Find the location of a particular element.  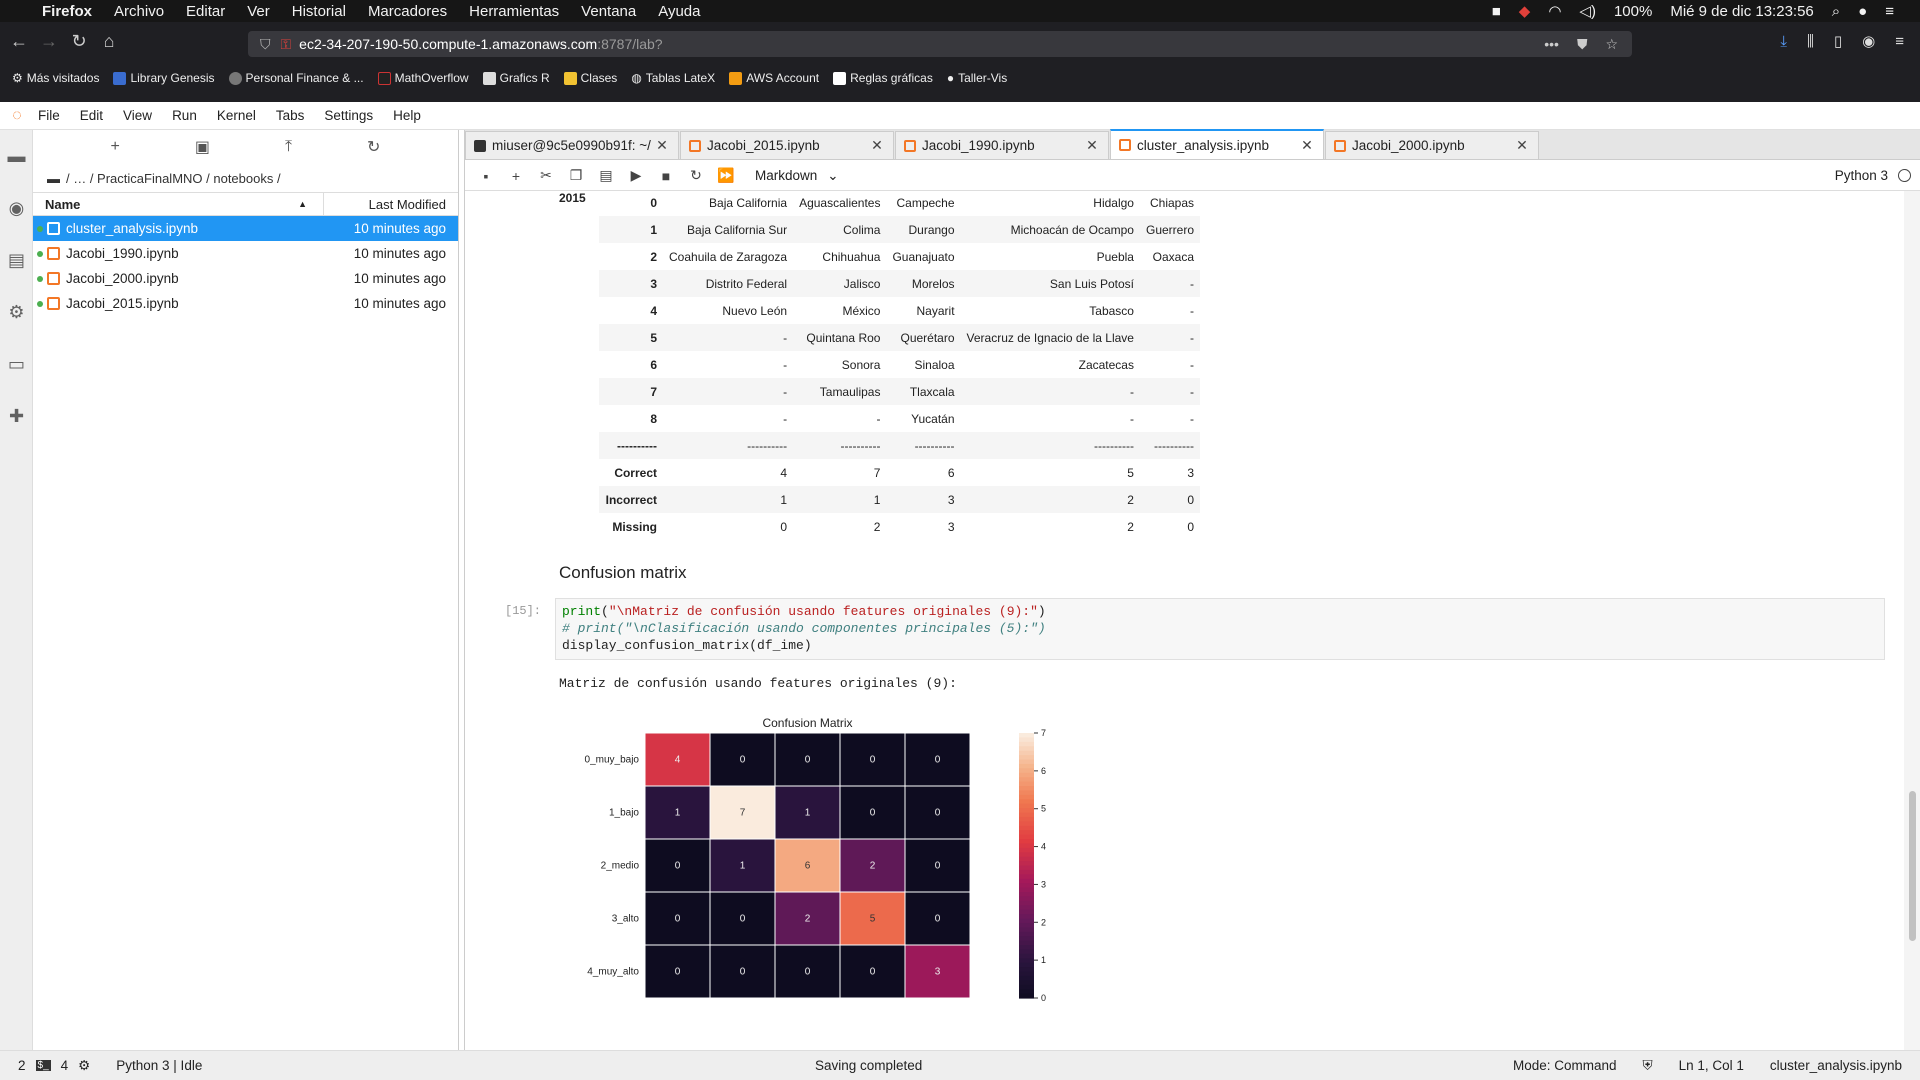

home-folder-icon: ▬ is located at coordinates (53, 178).